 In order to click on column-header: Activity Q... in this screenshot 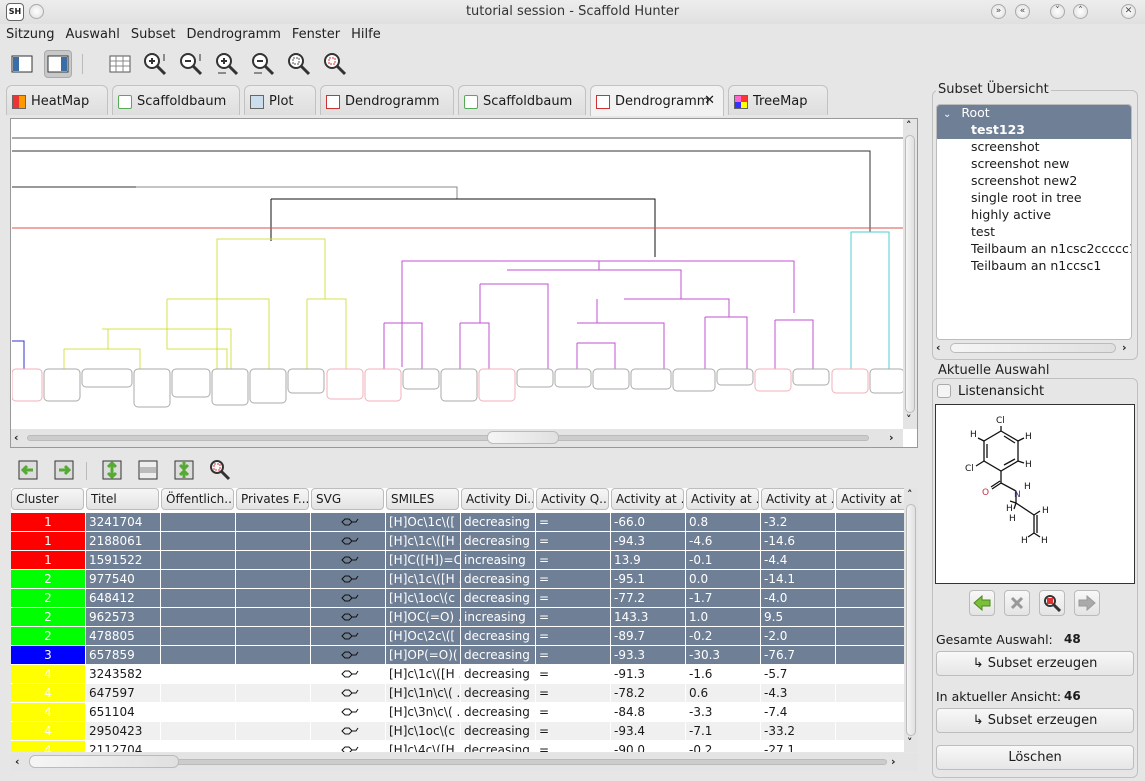, I will do `click(572, 499)`.